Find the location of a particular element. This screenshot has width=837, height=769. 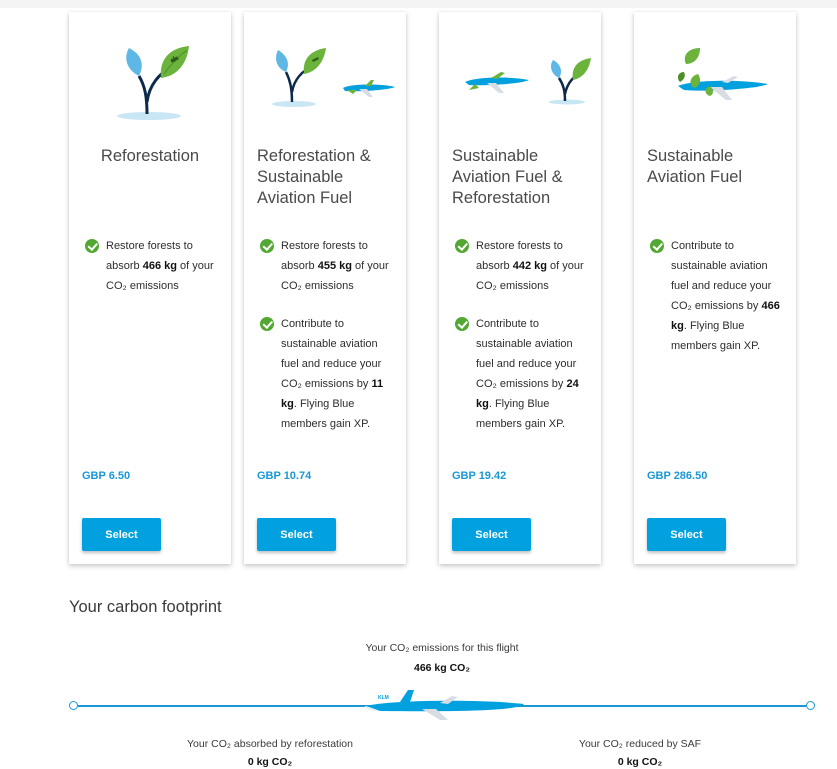

plane-illustration is located at coordinates (715, 83).